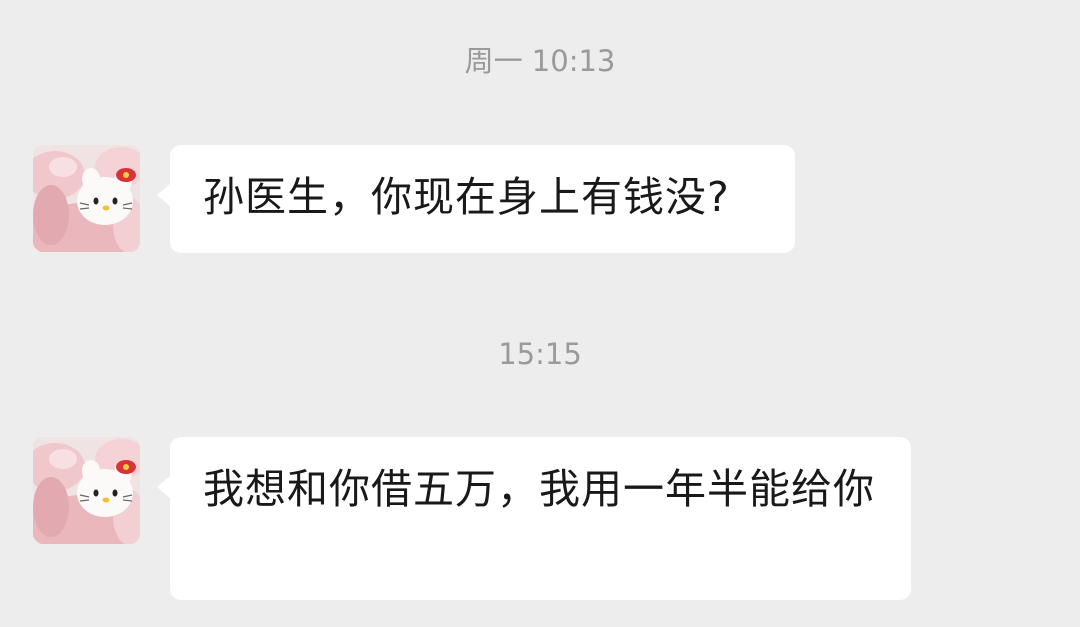 Image resolution: width=1080 pixels, height=627 pixels. I want to click on message-bubble: 孙医生，你现在身上有钱没?, so click(476, 199).